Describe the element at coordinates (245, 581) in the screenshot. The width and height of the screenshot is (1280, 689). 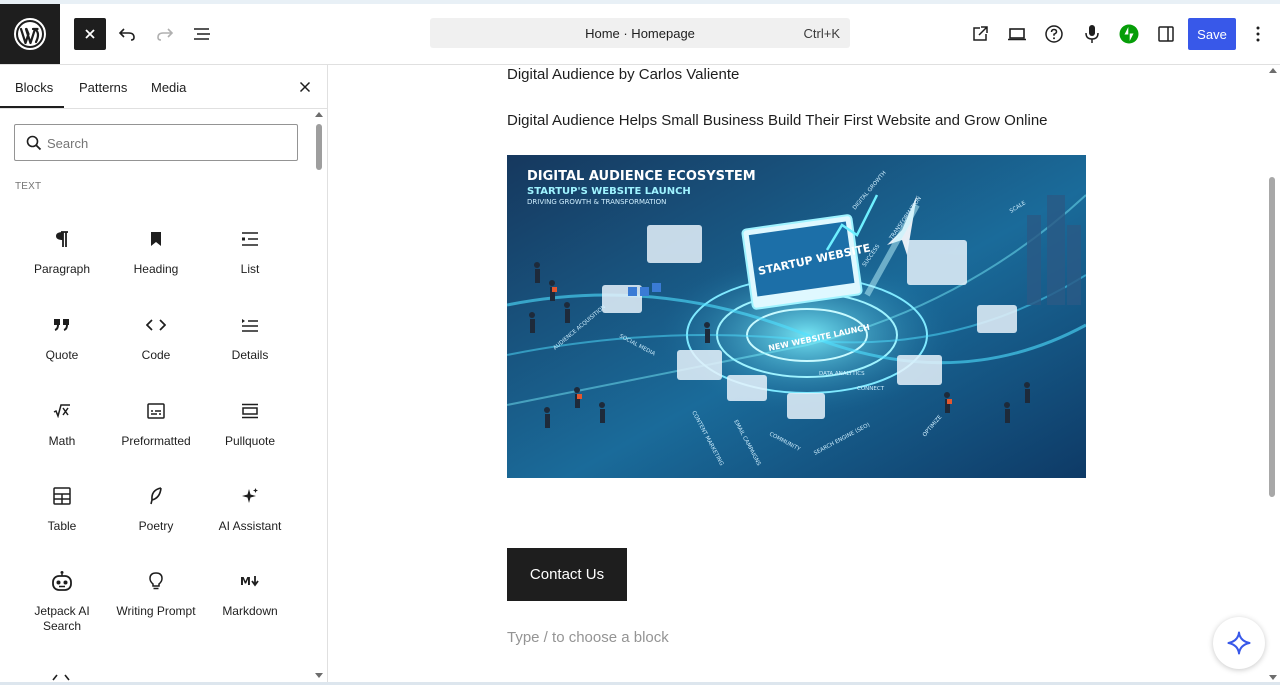
I see `svg-text: M` at that location.